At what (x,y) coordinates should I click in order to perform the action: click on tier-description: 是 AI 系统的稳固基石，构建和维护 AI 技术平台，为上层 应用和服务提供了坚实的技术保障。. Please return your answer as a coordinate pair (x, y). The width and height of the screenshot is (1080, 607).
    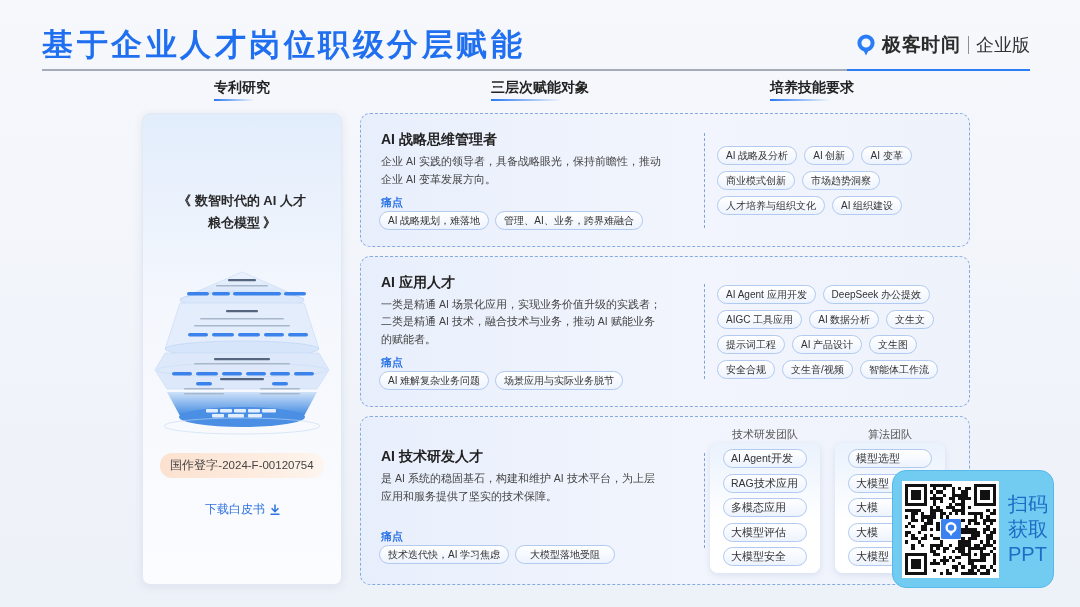
    Looking at the image, I should click on (518, 487).